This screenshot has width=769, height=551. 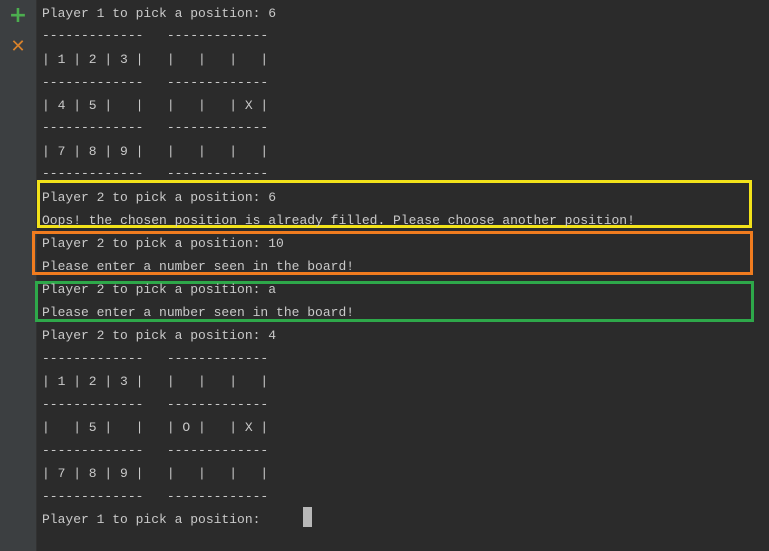 What do you see at coordinates (307, 517) in the screenshot?
I see `text-cursor` at bounding box center [307, 517].